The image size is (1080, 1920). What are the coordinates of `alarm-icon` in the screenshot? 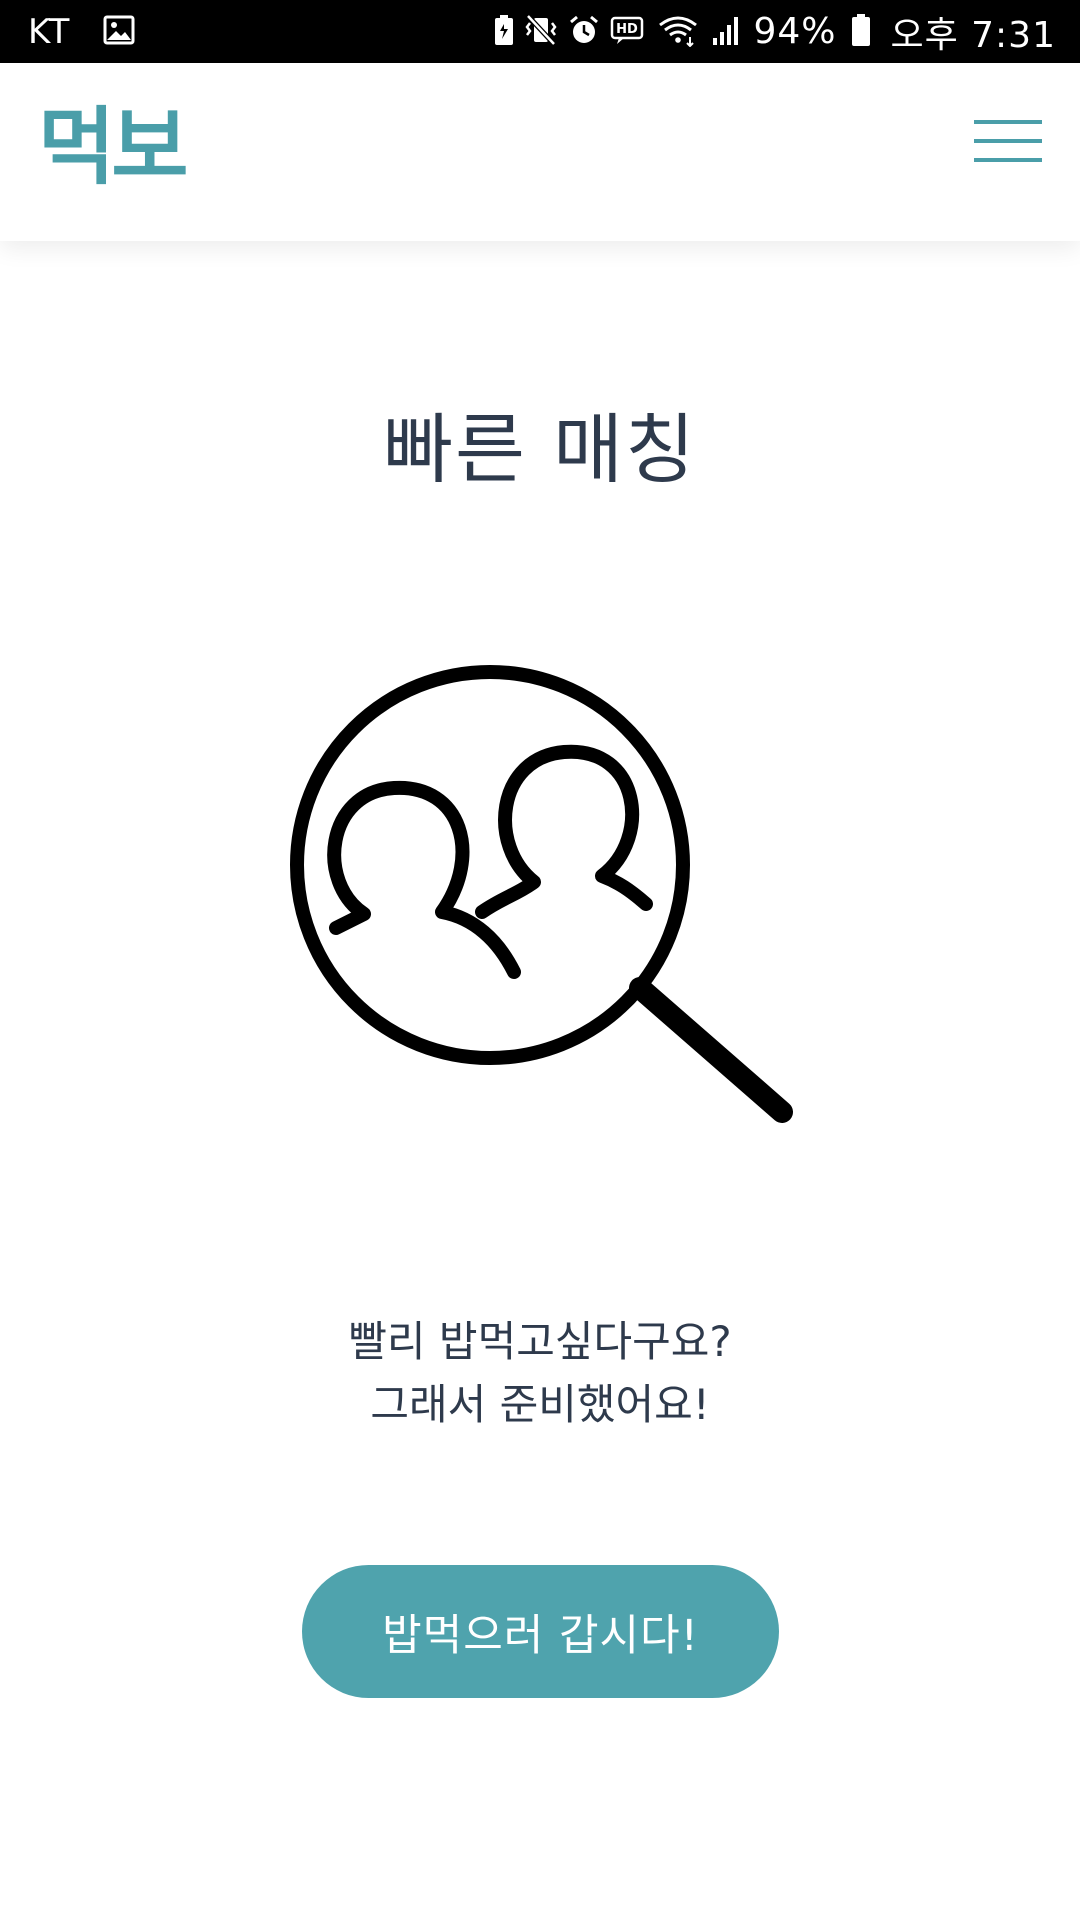 It's located at (584, 32).